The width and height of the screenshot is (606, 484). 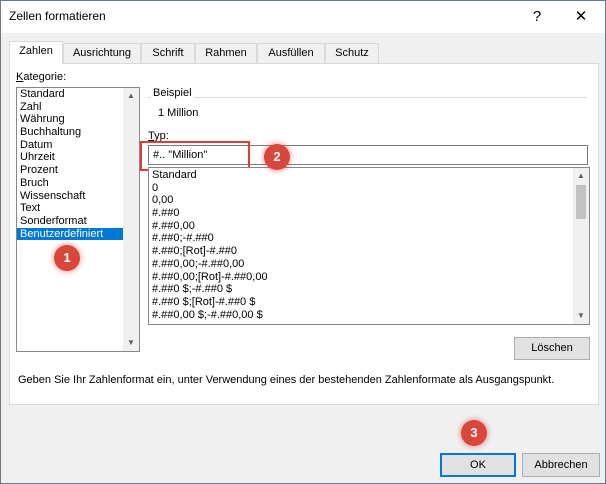 I want to click on sample-group, so click(x=367, y=97).